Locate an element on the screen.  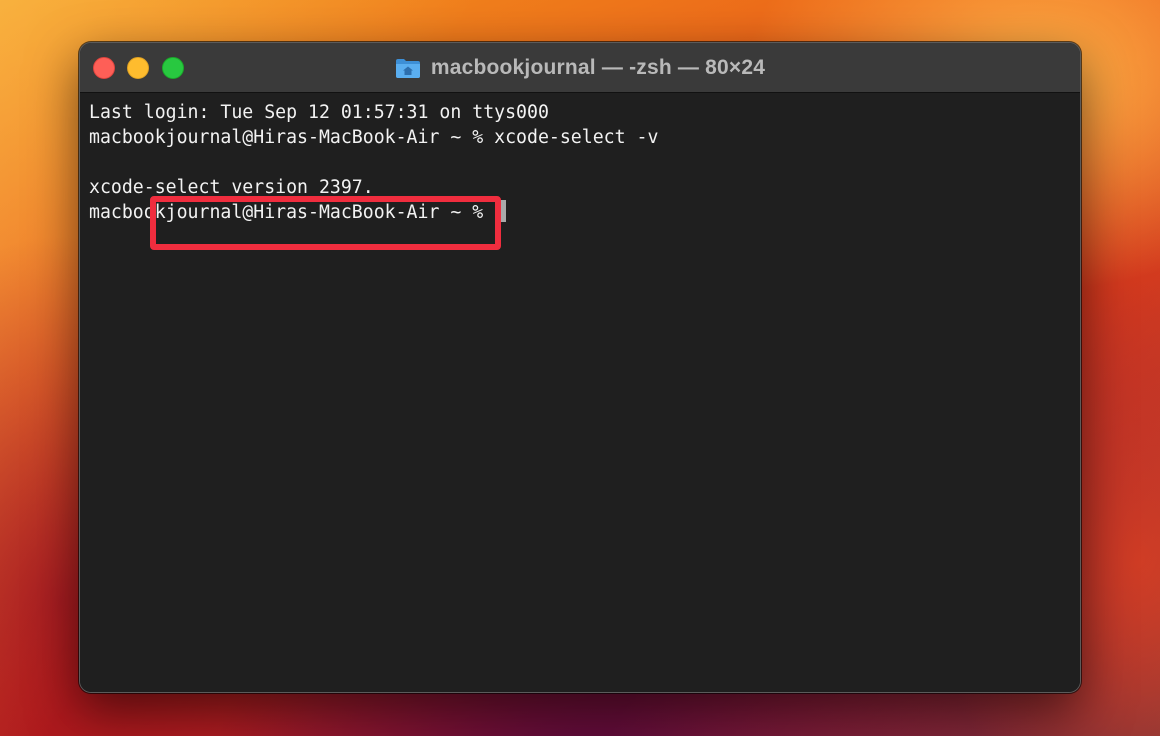
window-title-group: macbookjournal — -zsh — 80×24 is located at coordinates (580, 68).